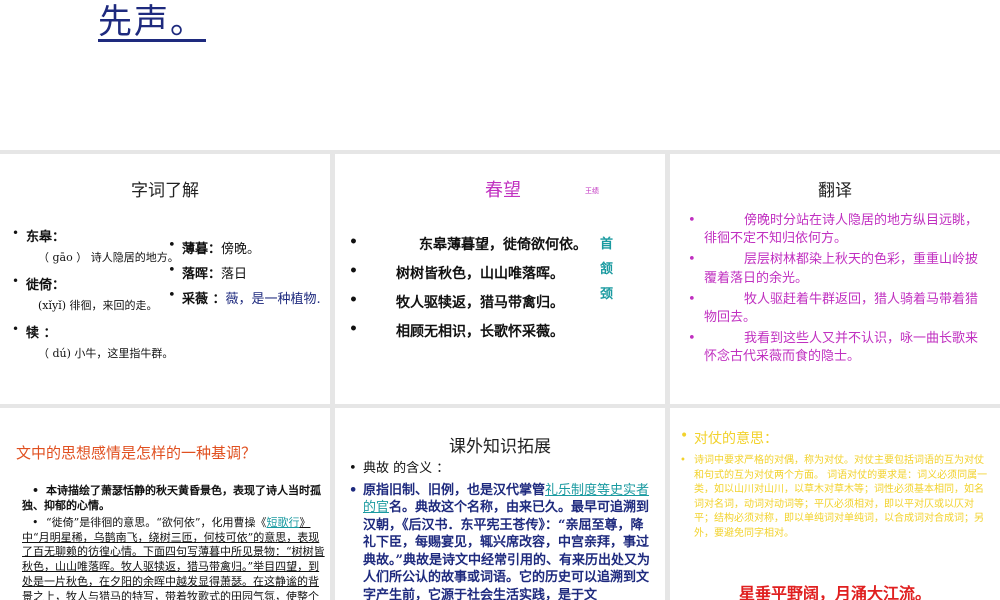 The height and width of the screenshot is (600, 1000). I want to click on extension-item: 典故 的含义 ：, so click(500, 469).